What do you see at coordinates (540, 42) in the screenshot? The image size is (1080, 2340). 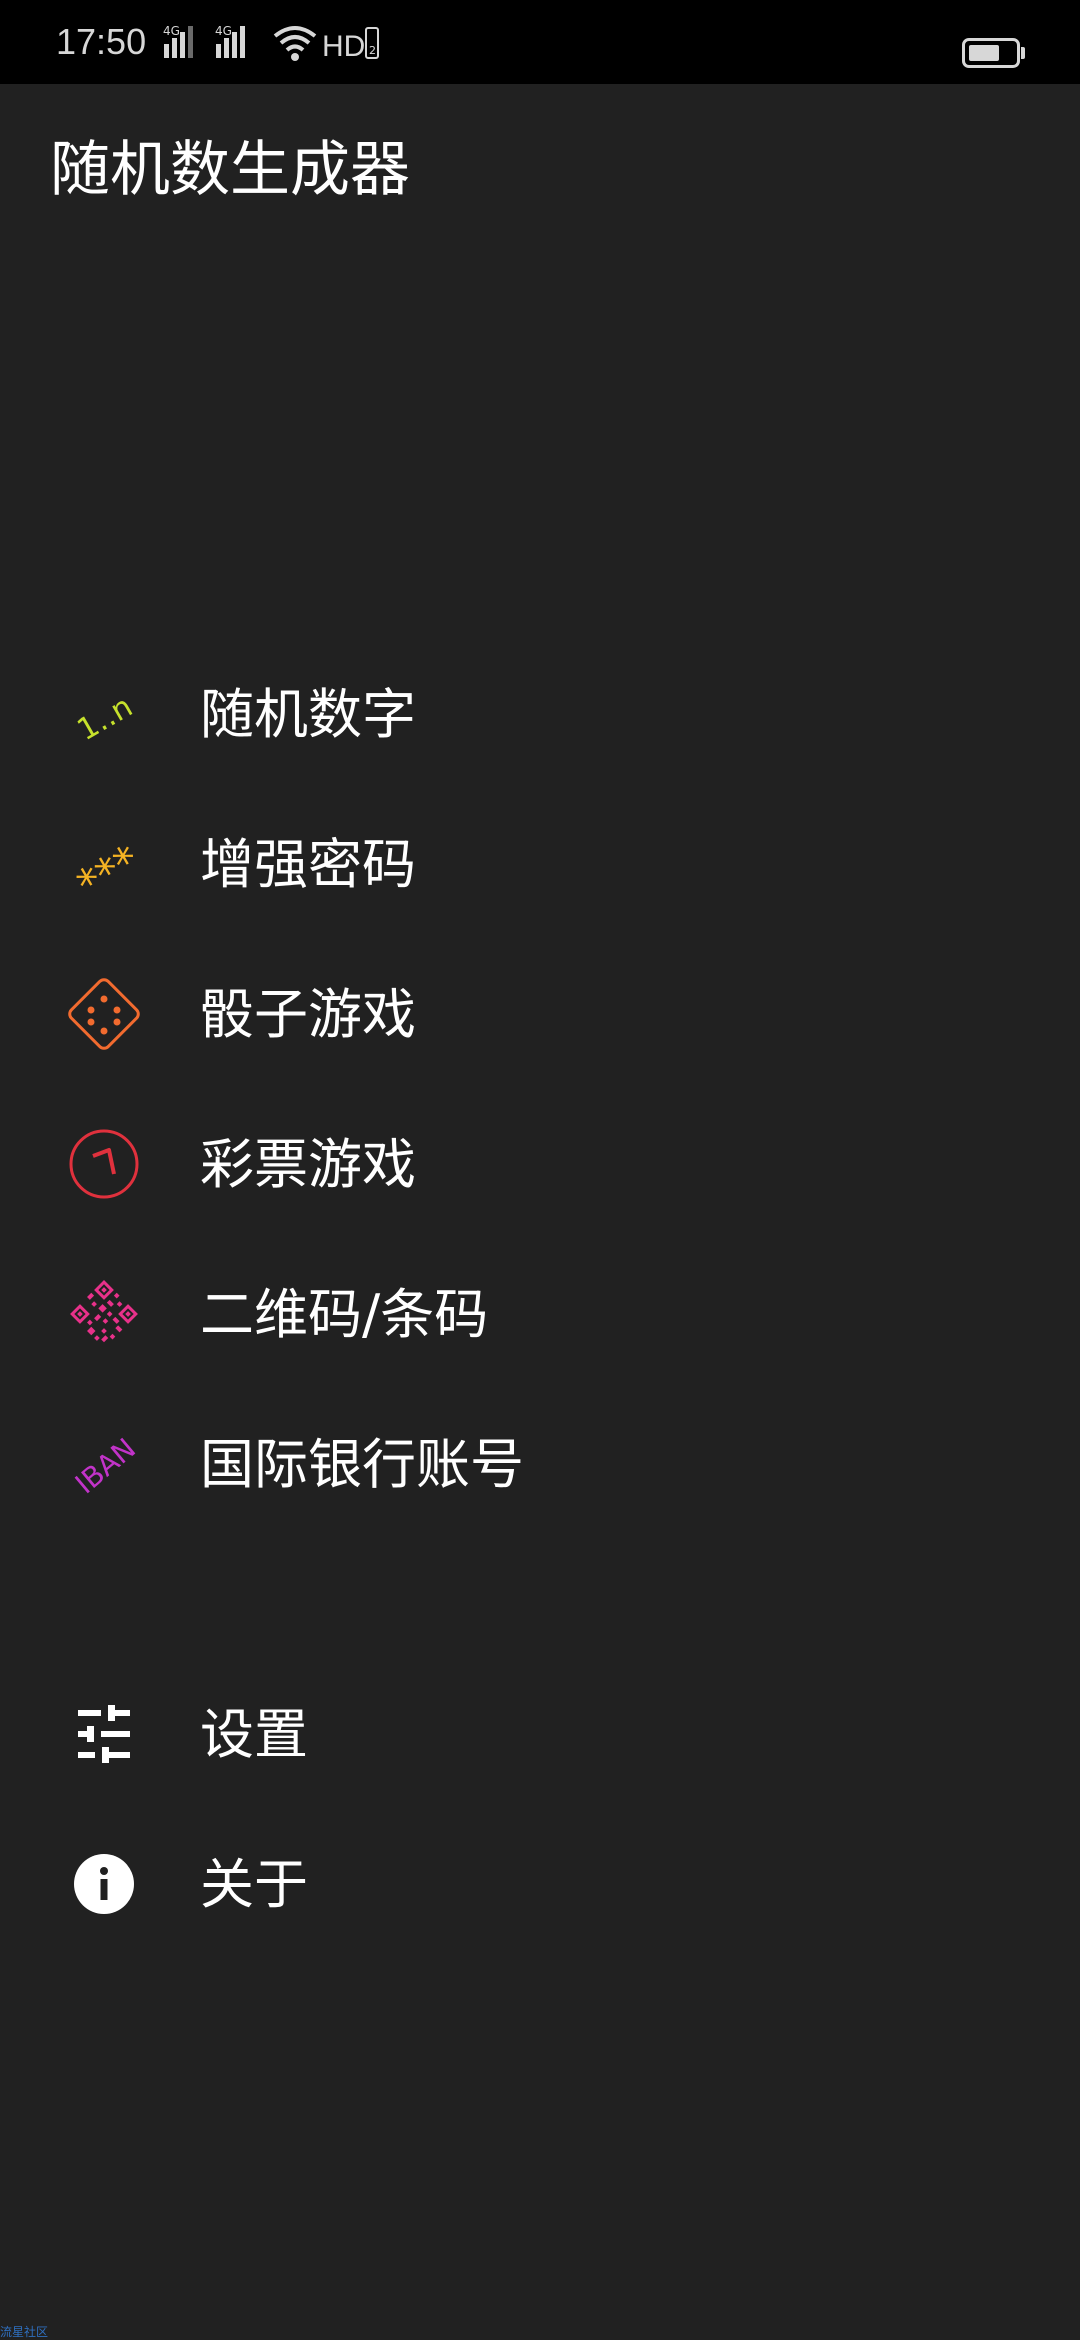 I see `status-bar: 17:50 4G 4G HD 2` at bounding box center [540, 42].